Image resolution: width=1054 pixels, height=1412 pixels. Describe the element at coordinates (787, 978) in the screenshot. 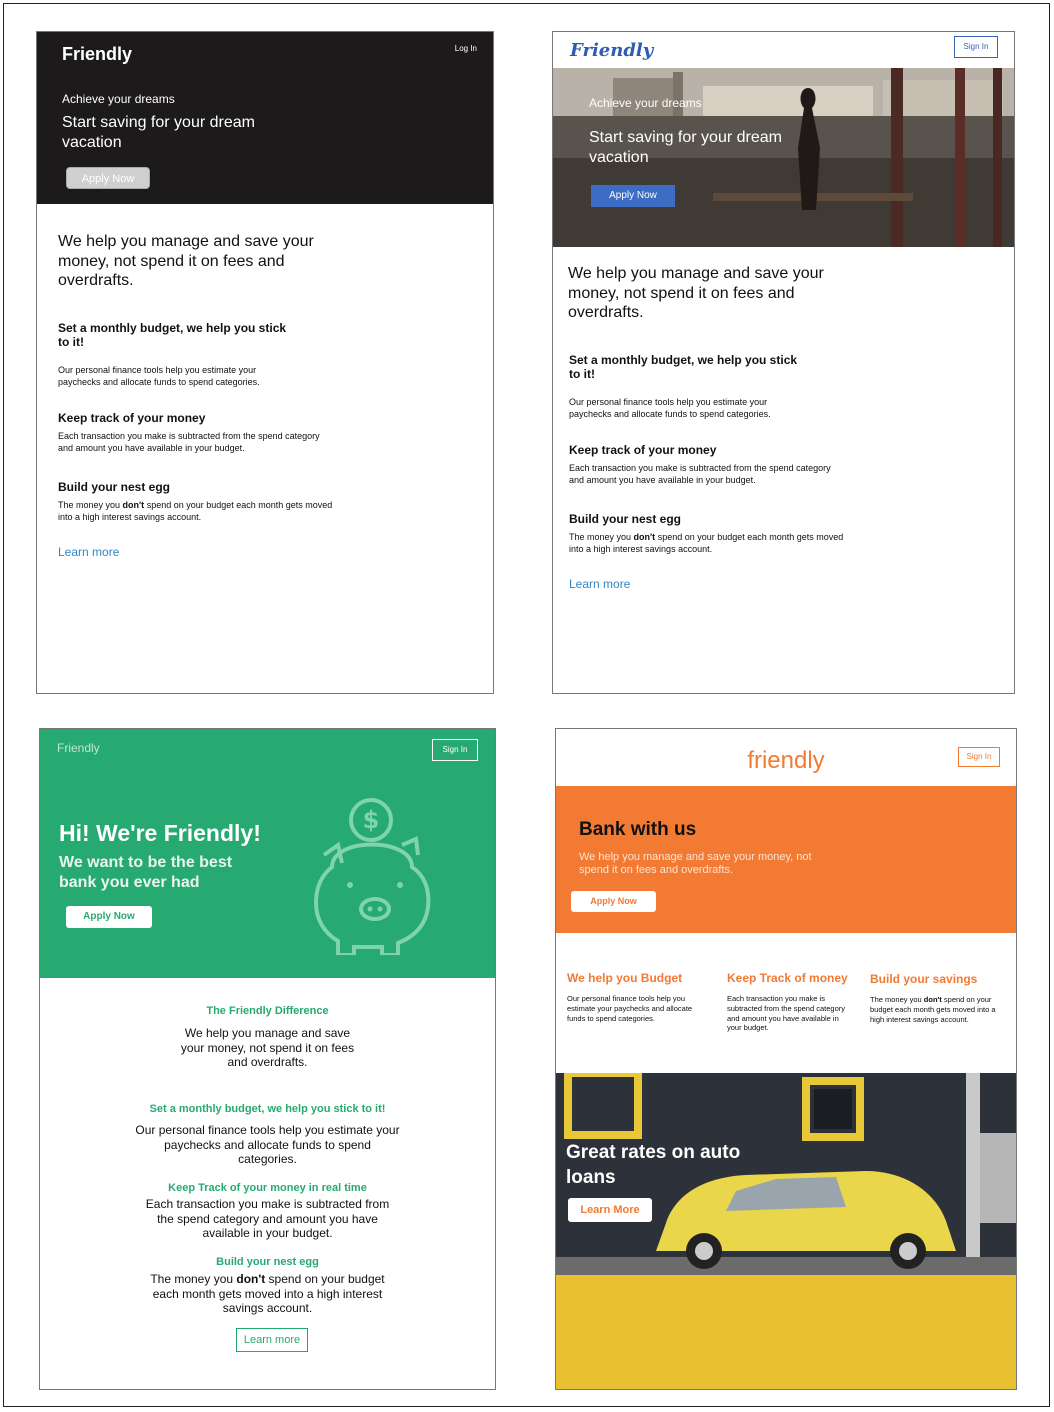

I see `column-title-track: Keep Track of money` at that location.